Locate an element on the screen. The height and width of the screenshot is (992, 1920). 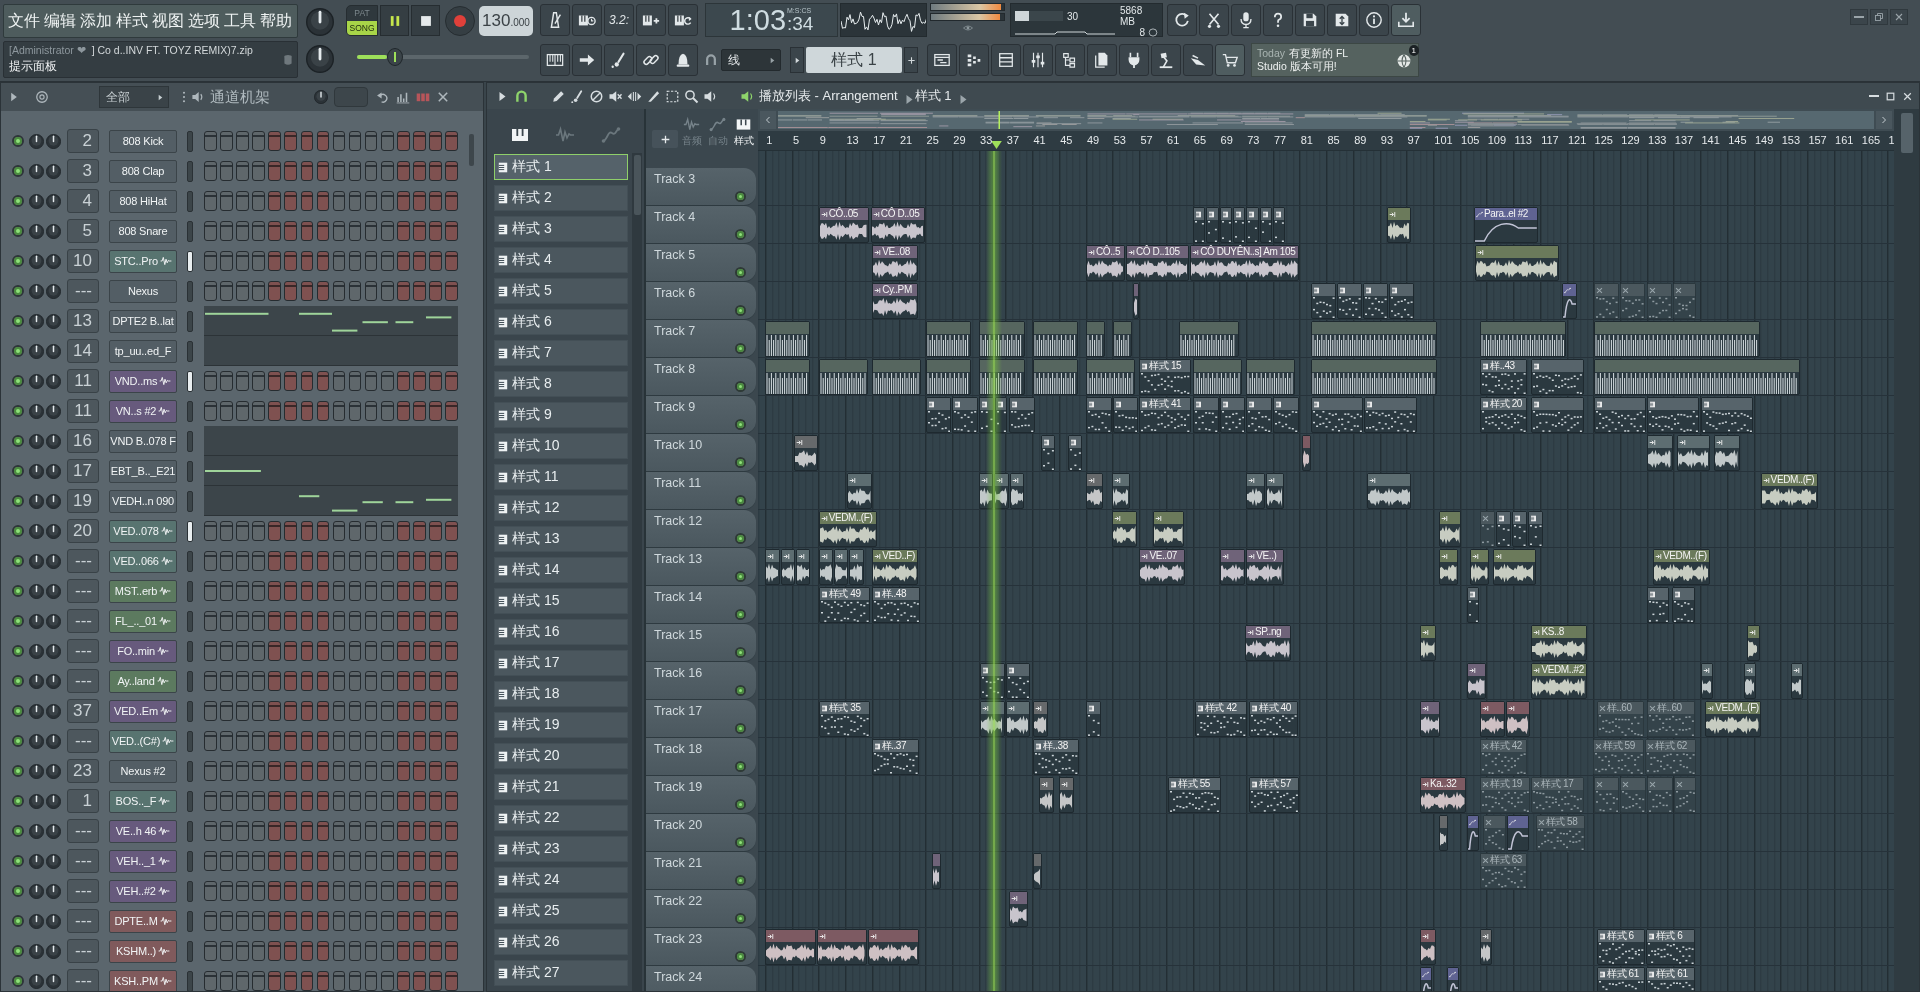
volume-knob is located at coordinates (36, 621).